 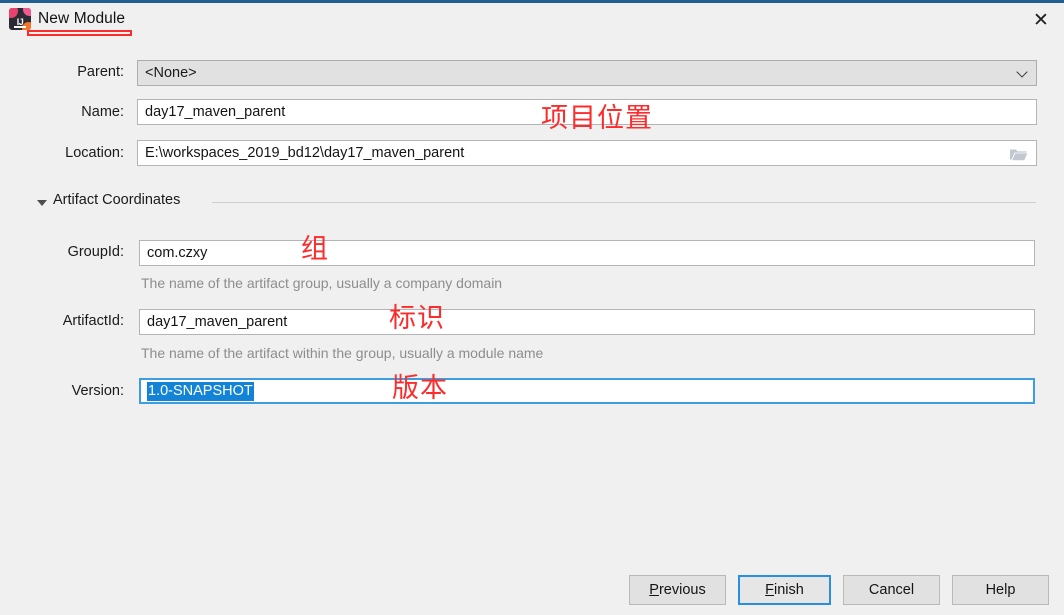 I want to click on chevron-down-icon, so click(x=1022, y=72).